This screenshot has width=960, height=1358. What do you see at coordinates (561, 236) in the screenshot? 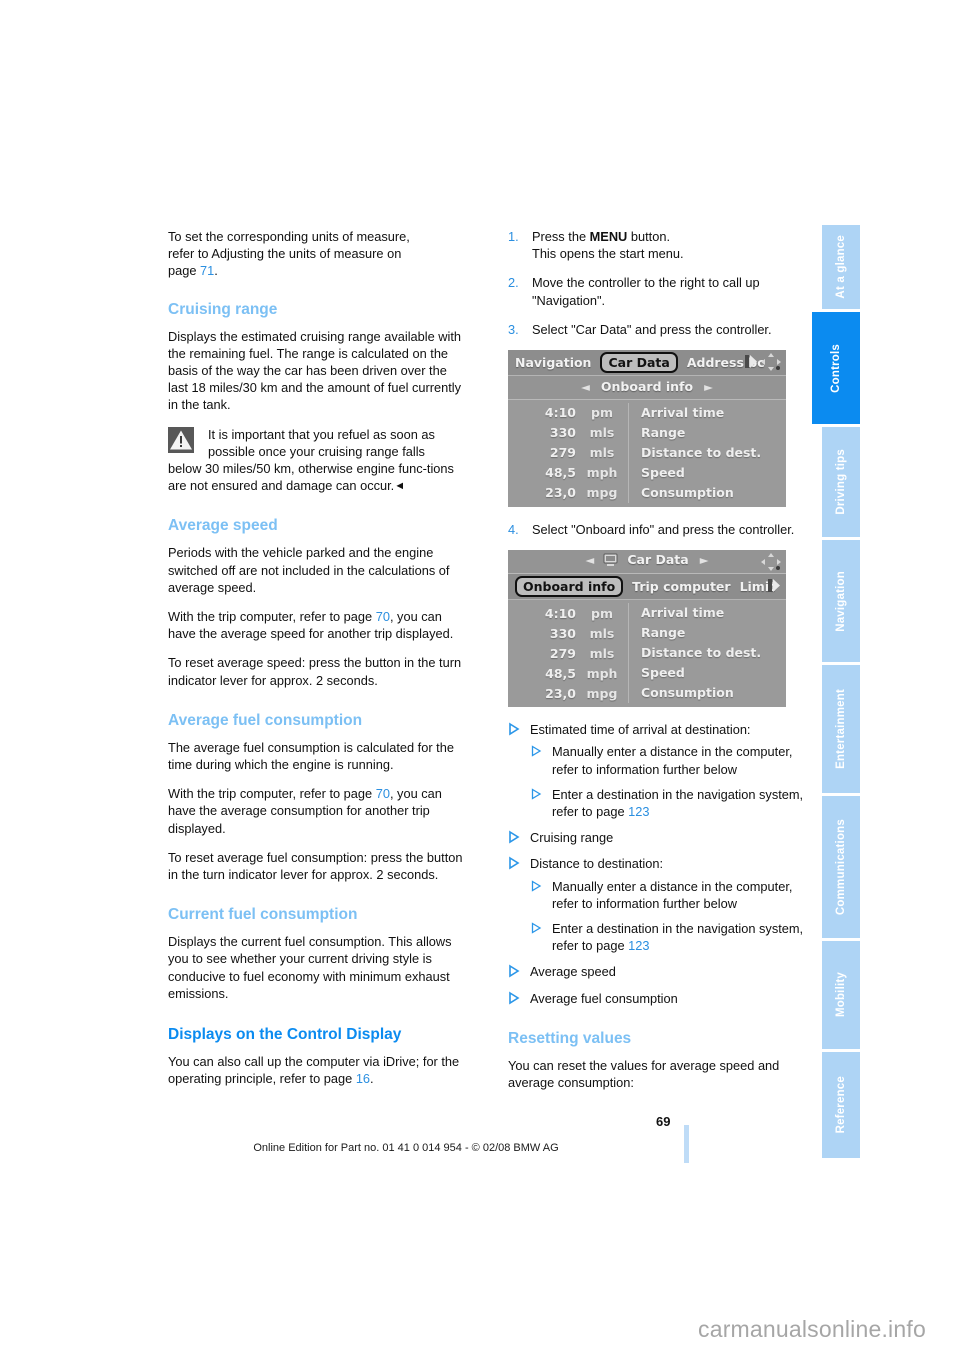
I see `step-1-text-pre: Press the` at bounding box center [561, 236].